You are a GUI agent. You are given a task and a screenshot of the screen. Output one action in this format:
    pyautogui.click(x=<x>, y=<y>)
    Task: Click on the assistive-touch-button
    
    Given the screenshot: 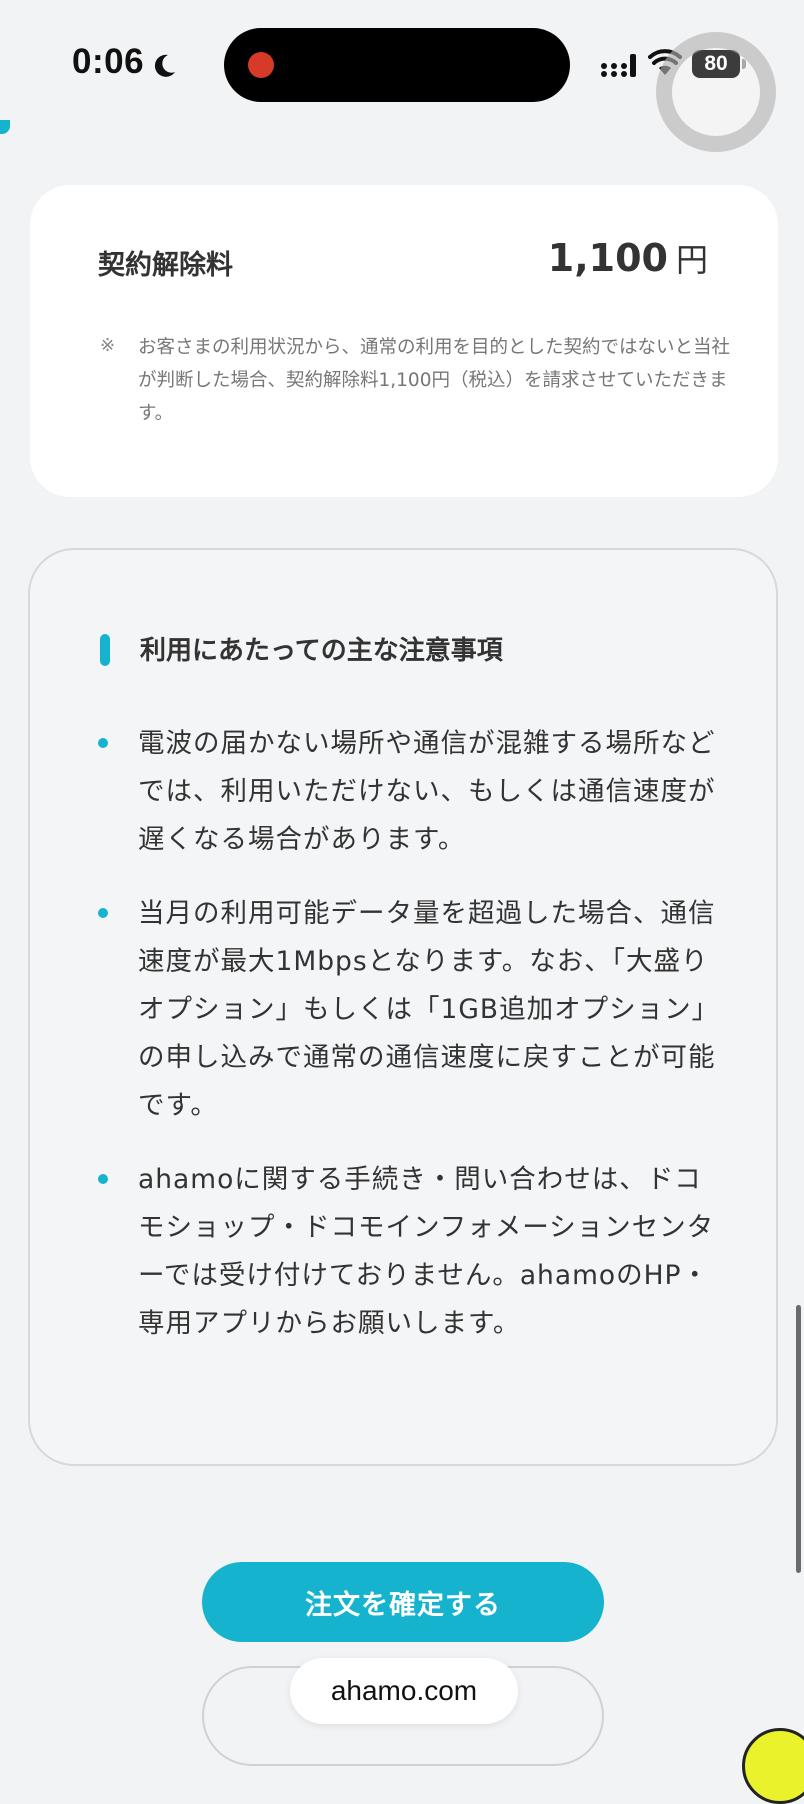 What is the action you would take?
    pyautogui.click(x=716, y=92)
    